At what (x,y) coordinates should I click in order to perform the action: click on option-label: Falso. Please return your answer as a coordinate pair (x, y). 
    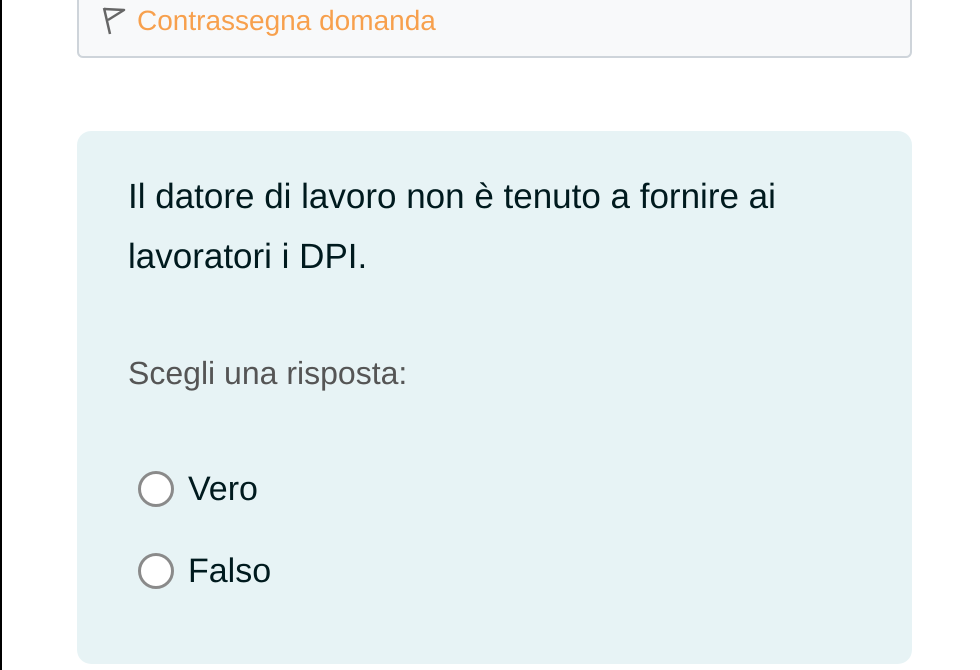
    Looking at the image, I should click on (230, 571).